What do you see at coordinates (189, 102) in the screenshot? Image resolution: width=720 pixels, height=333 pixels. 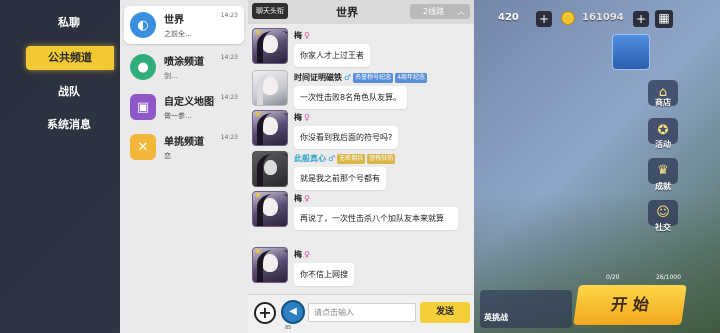 I see `channel-name: 自定义地图` at bounding box center [189, 102].